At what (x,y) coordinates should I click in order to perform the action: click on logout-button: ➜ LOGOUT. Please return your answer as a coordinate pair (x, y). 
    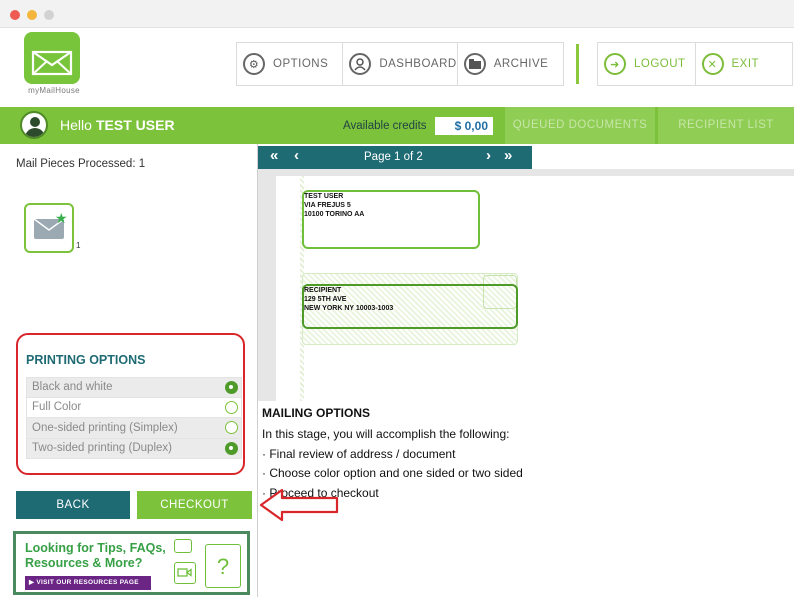
    Looking at the image, I should click on (647, 64).